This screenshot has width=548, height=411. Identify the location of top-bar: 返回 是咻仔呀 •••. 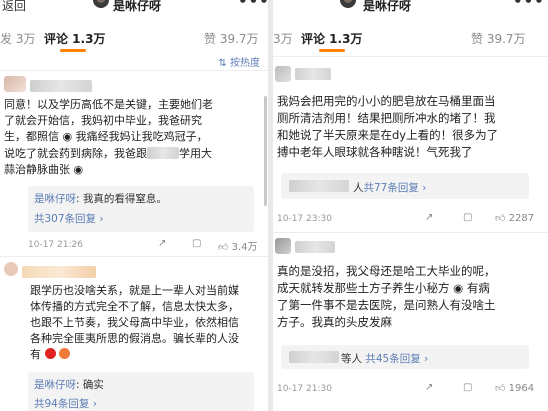
(134, 7).